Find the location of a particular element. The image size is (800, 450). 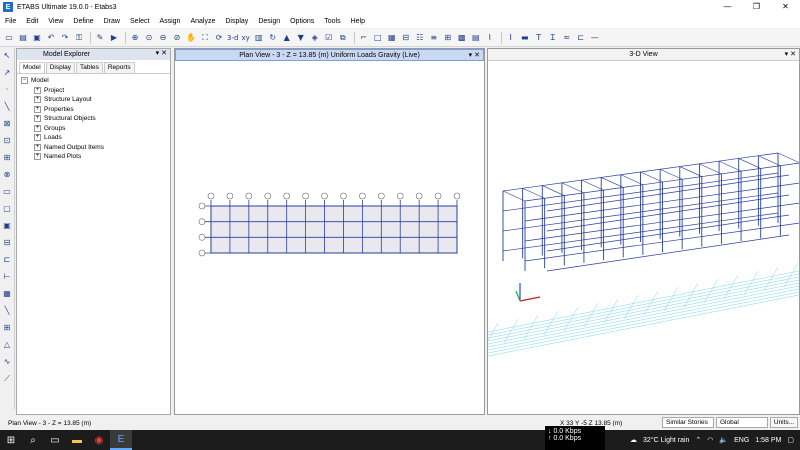

draw-dimension-icon: ⊢ is located at coordinates (7, 276).